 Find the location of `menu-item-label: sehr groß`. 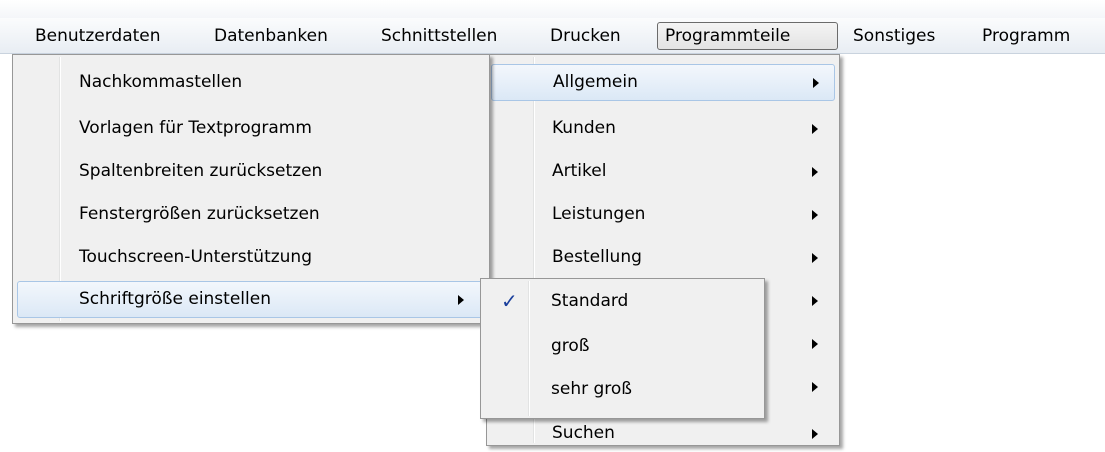

menu-item-label: sehr groß is located at coordinates (591, 389).